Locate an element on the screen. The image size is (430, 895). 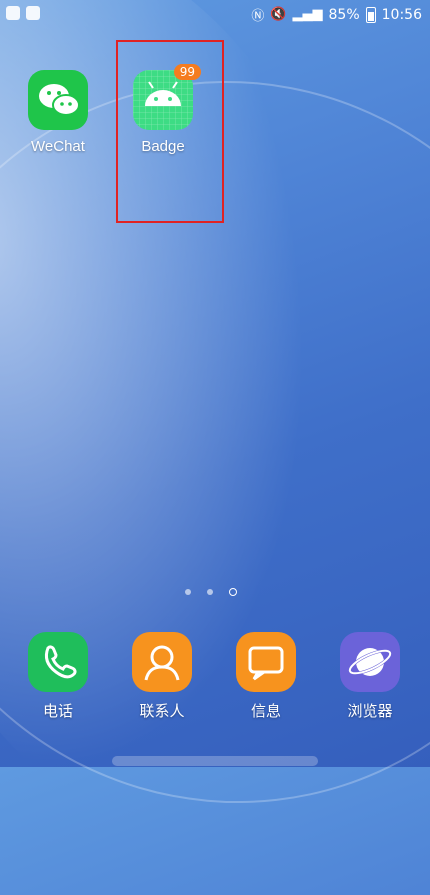
app-label: WeChat is located at coordinates (58, 146).